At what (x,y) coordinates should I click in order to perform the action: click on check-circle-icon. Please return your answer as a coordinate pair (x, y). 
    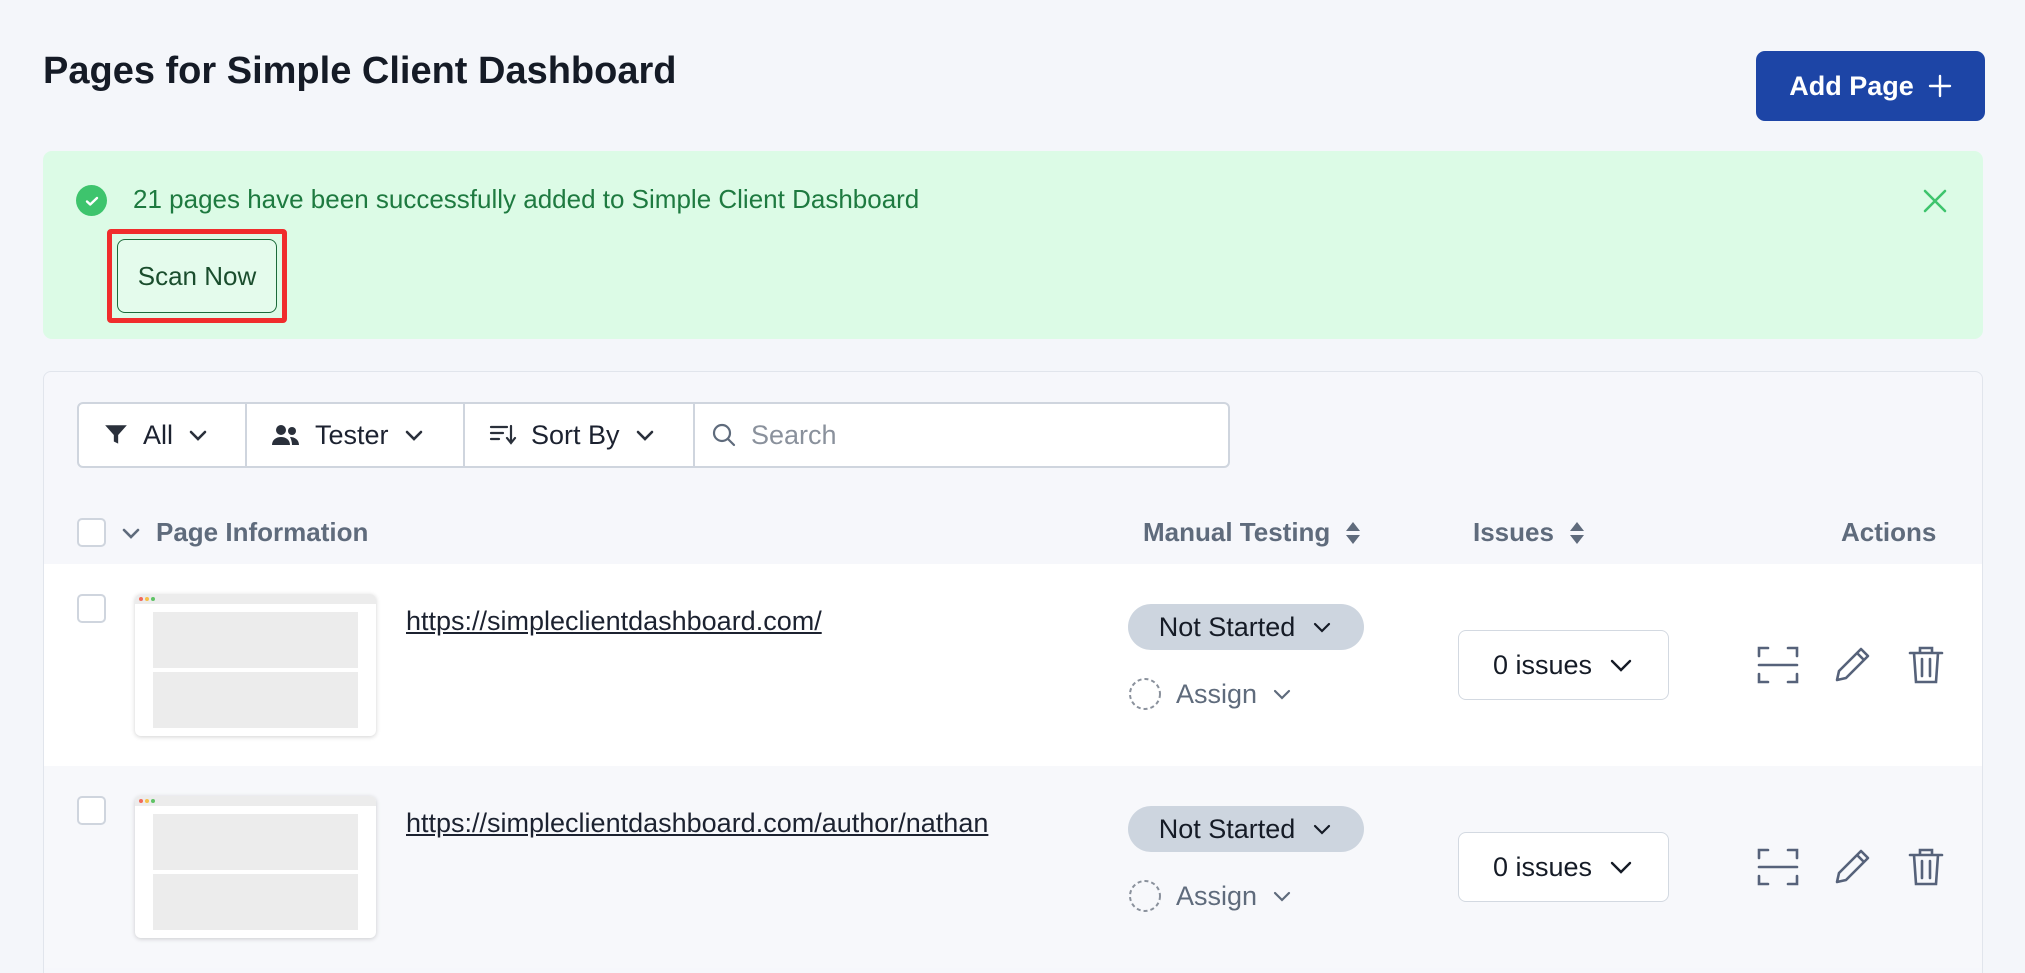
    Looking at the image, I should click on (91, 200).